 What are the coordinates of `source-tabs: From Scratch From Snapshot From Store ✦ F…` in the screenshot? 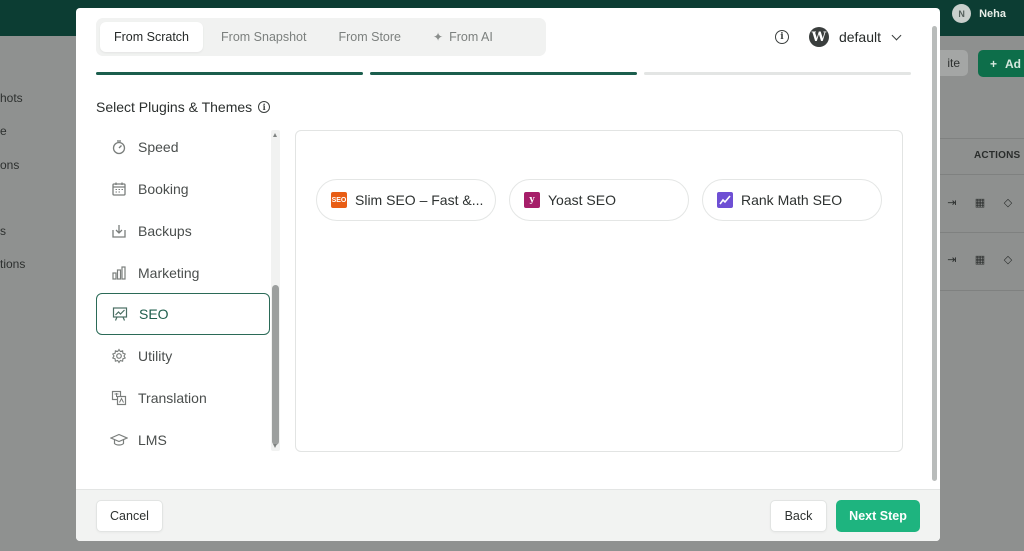 It's located at (321, 37).